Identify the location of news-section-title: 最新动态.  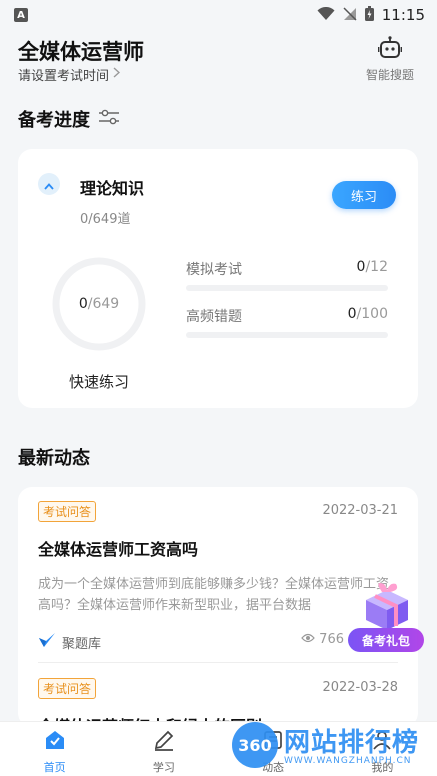
(54, 458).